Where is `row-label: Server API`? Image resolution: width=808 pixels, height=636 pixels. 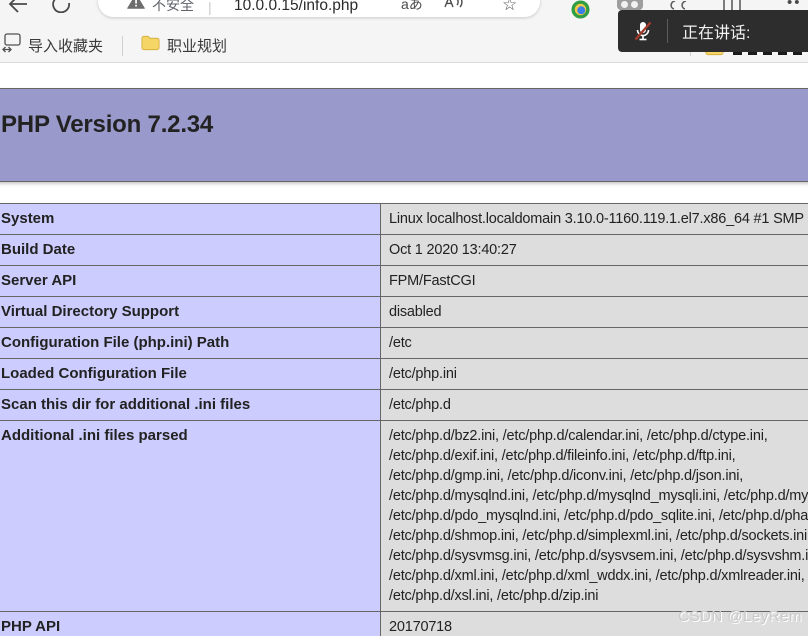
row-label: Server API is located at coordinates (190, 281).